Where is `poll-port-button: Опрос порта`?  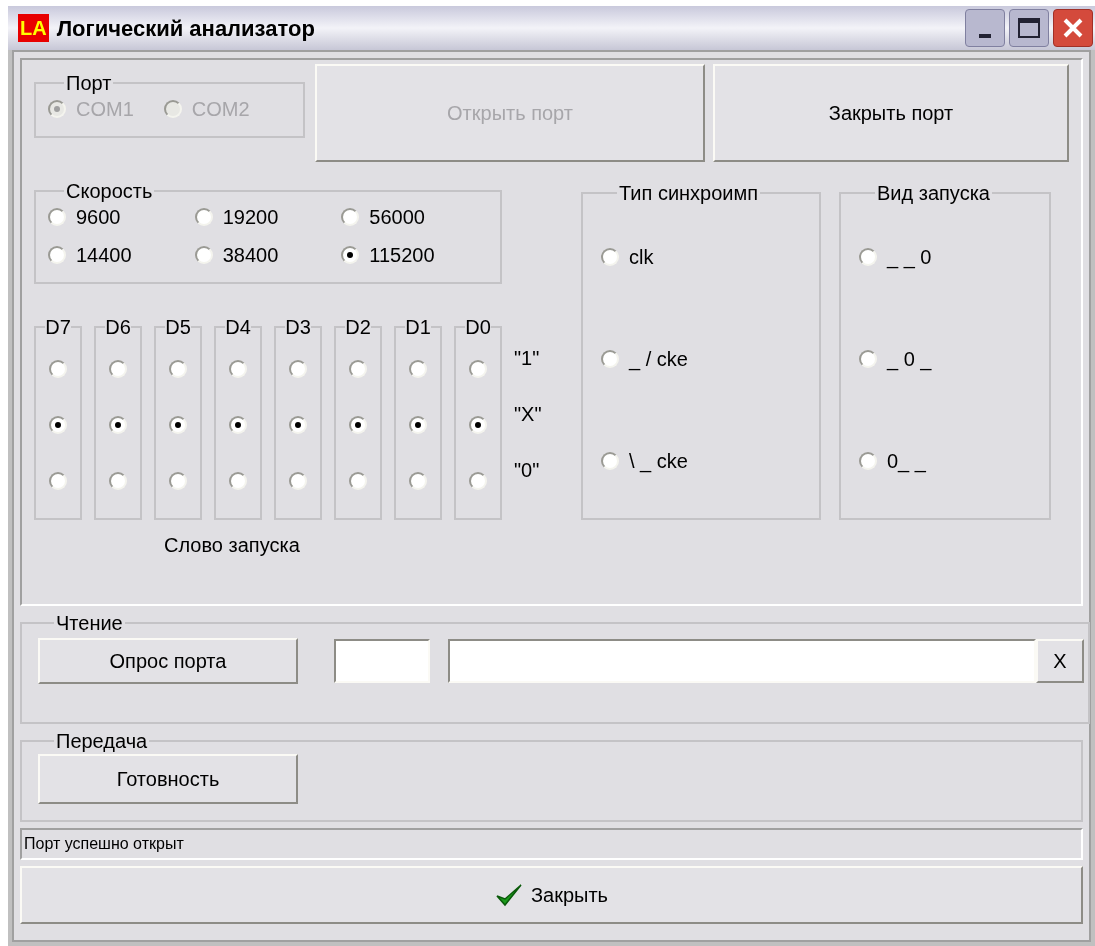 poll-port-button: Опрос порта is located at coordinates (168, 661).